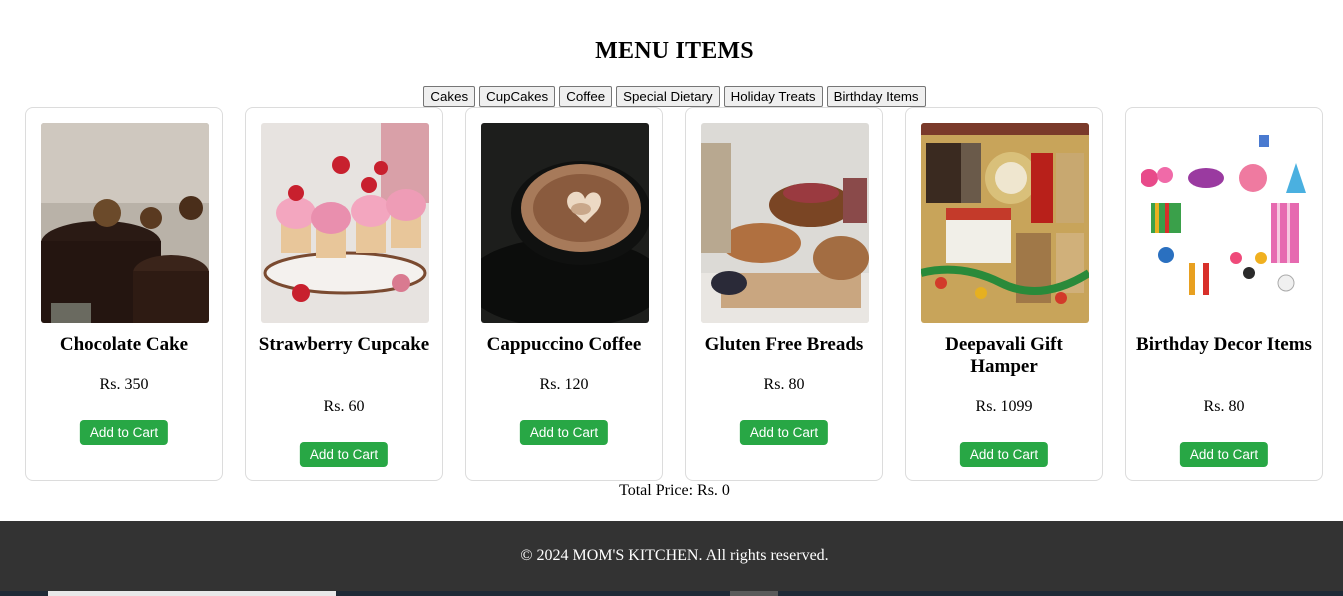 Image resolution: width=1343 pixels, height=596 pixels. Describe the element at coordinates (671, 593) in the screenshot. I see `taskbar-strip` at that location.